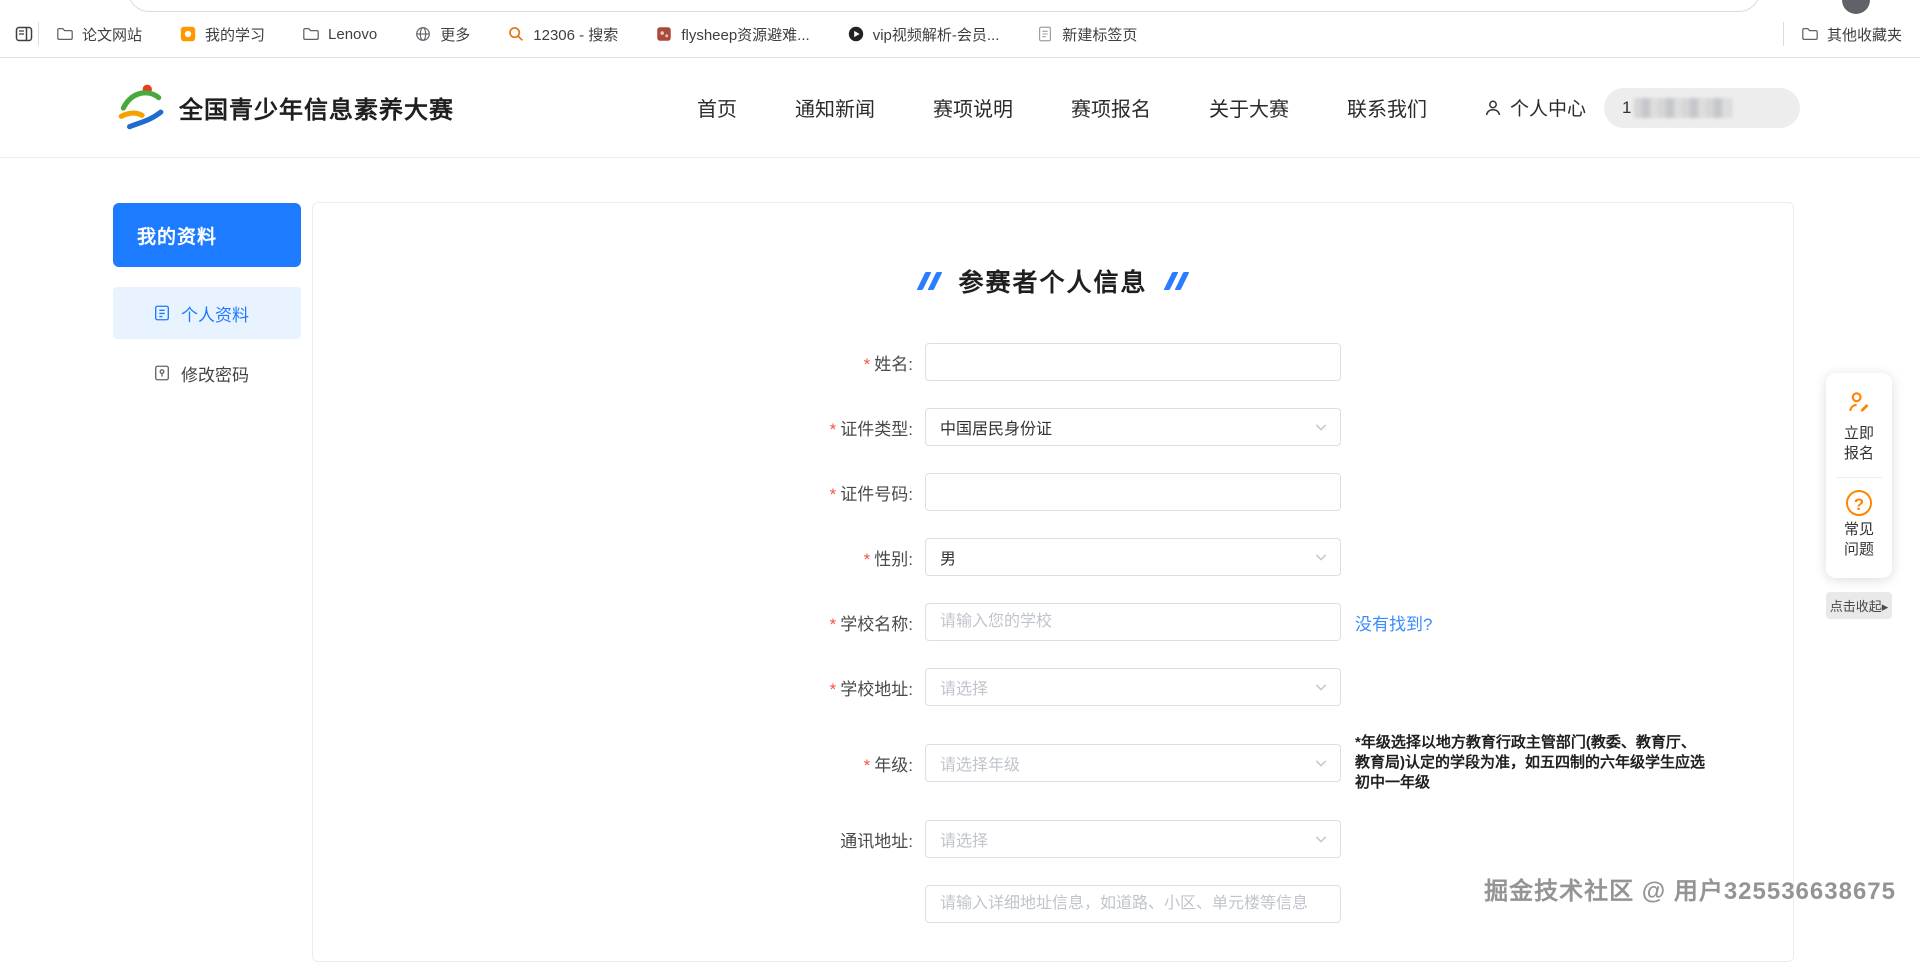 The width and height of the screenshot is (1920, 962). I want to click on bookmark-item: 新建标签页, so click(1086, 34).